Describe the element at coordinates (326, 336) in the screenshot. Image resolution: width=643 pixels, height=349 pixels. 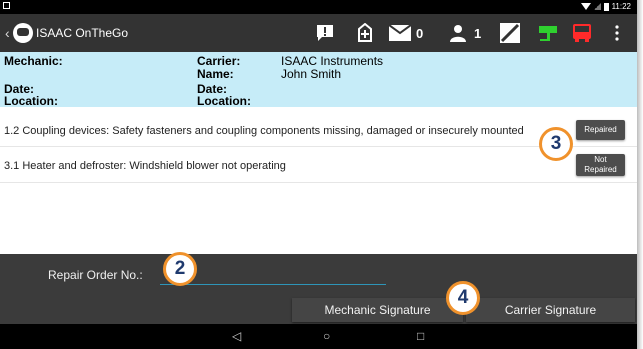
I see `nav-home-icon: ○` at that location.